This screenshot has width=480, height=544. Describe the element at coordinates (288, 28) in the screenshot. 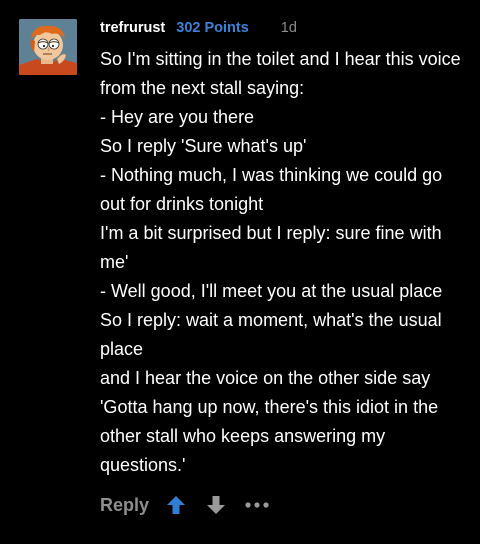

I see `comment-age: 1d` at that location.